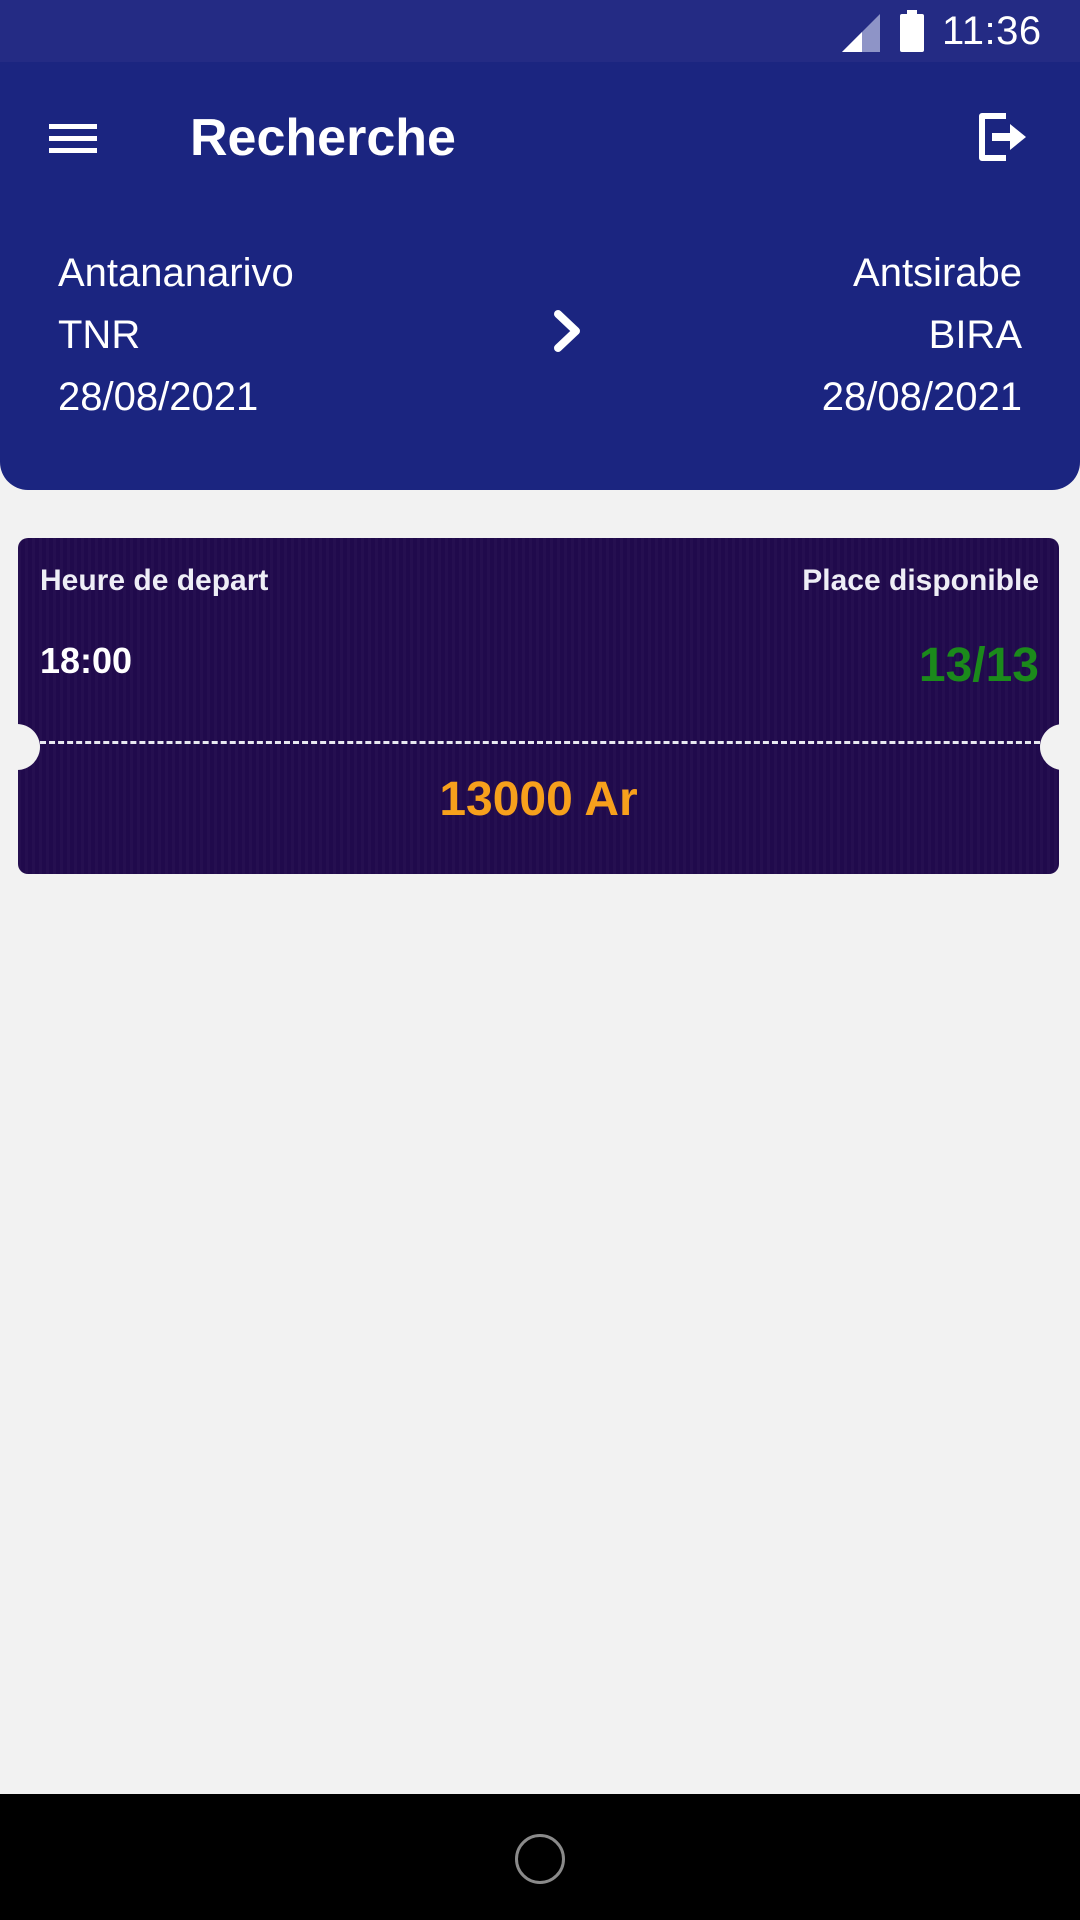 This screenshot has height=1920, width=1080. Describe the element at coordinates (86, 660) in the screenshot. I see `departure-time: 18:00` at that location.